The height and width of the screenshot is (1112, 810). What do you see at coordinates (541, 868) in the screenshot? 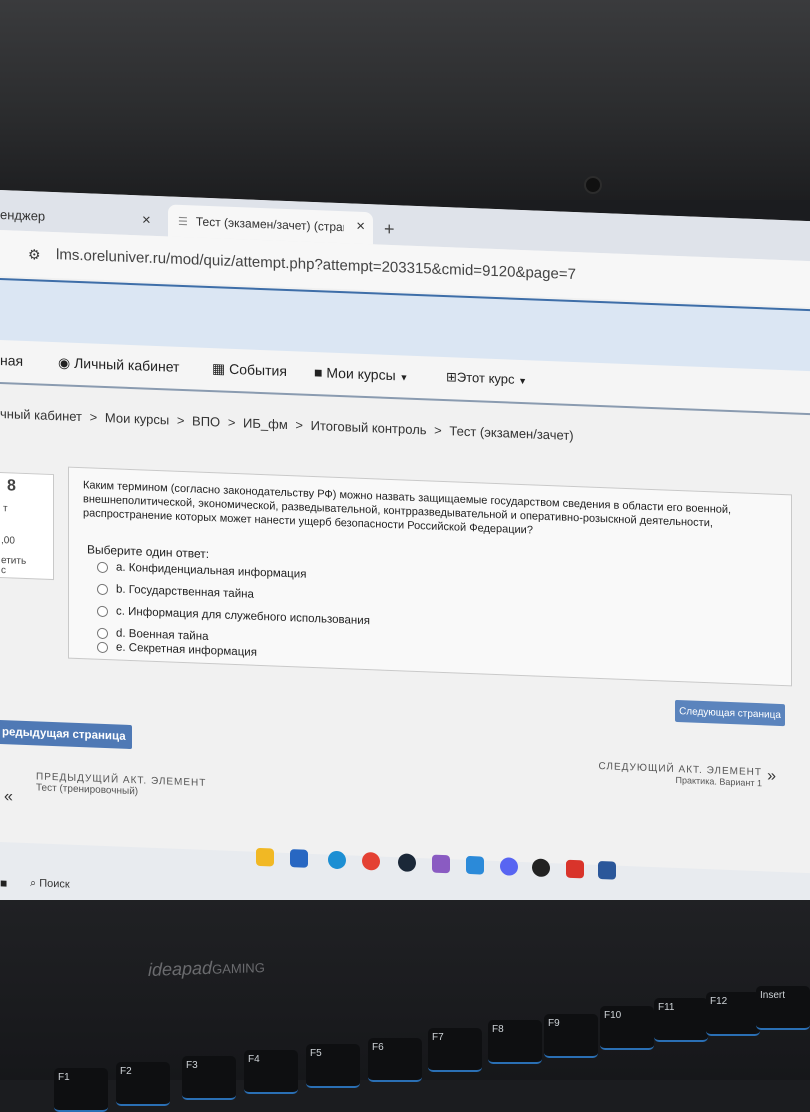
I see `app-icon` at bounding box center [541, 868].